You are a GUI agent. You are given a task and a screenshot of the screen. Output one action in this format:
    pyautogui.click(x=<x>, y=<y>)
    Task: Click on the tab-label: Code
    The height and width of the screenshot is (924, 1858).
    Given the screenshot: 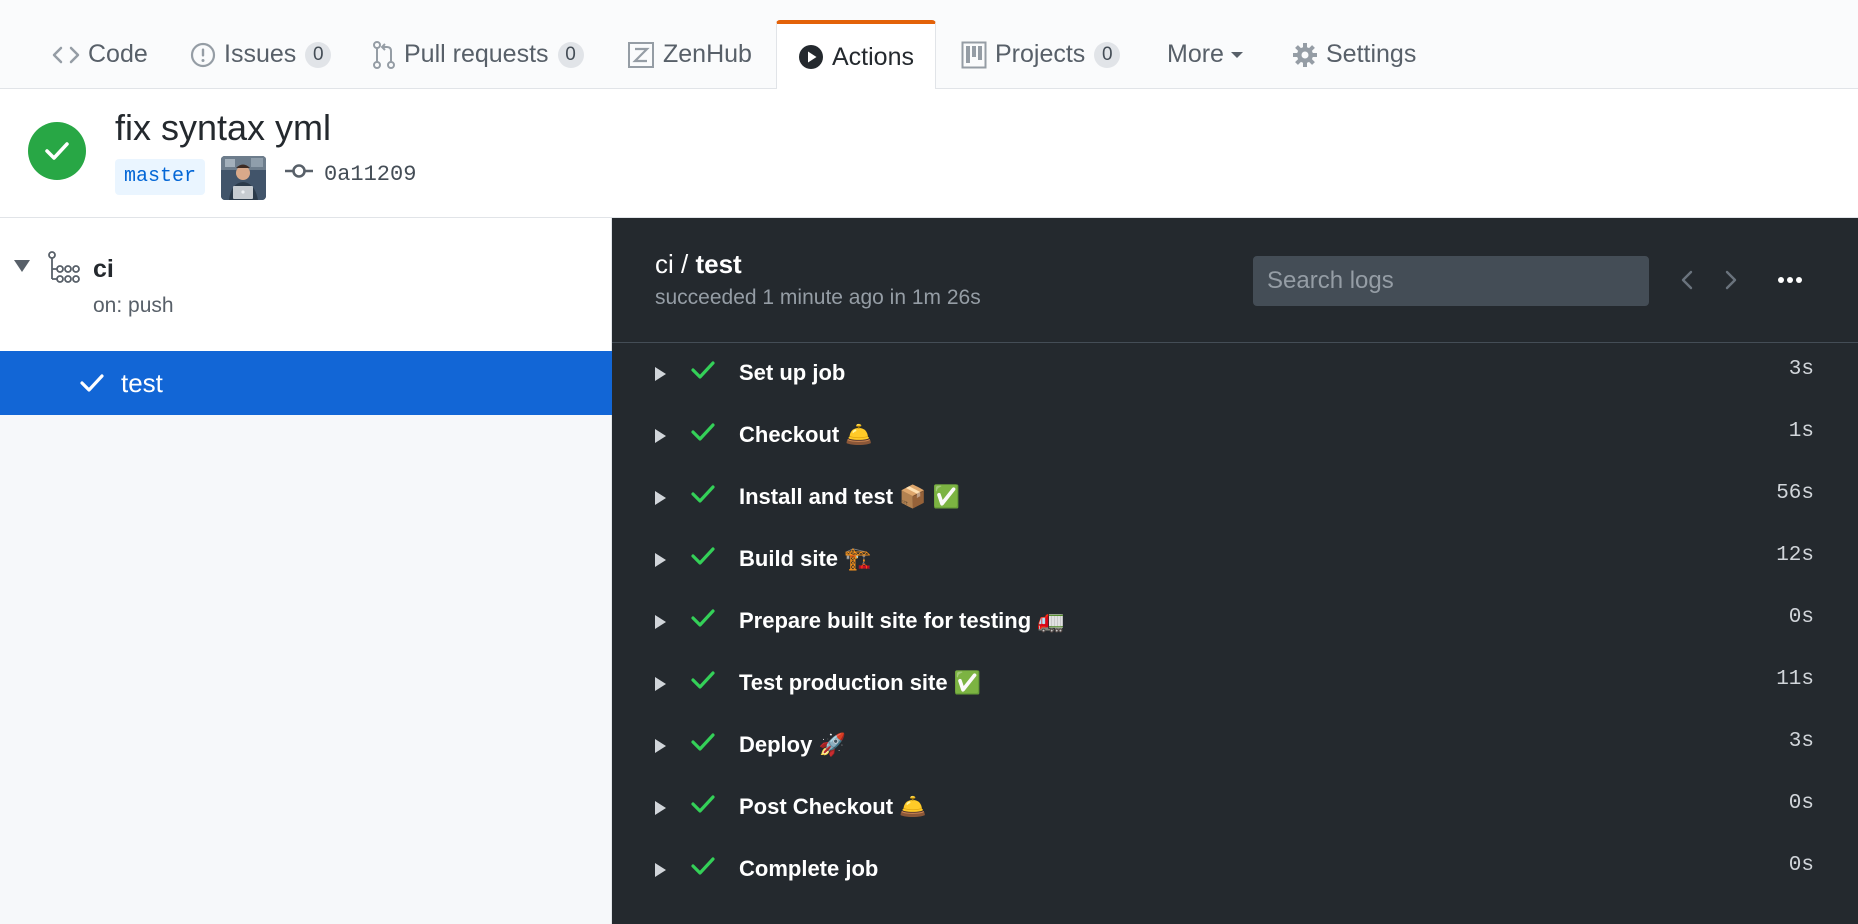 What is the action you would take?
    pyautogui.click(x=118, y=54)
    